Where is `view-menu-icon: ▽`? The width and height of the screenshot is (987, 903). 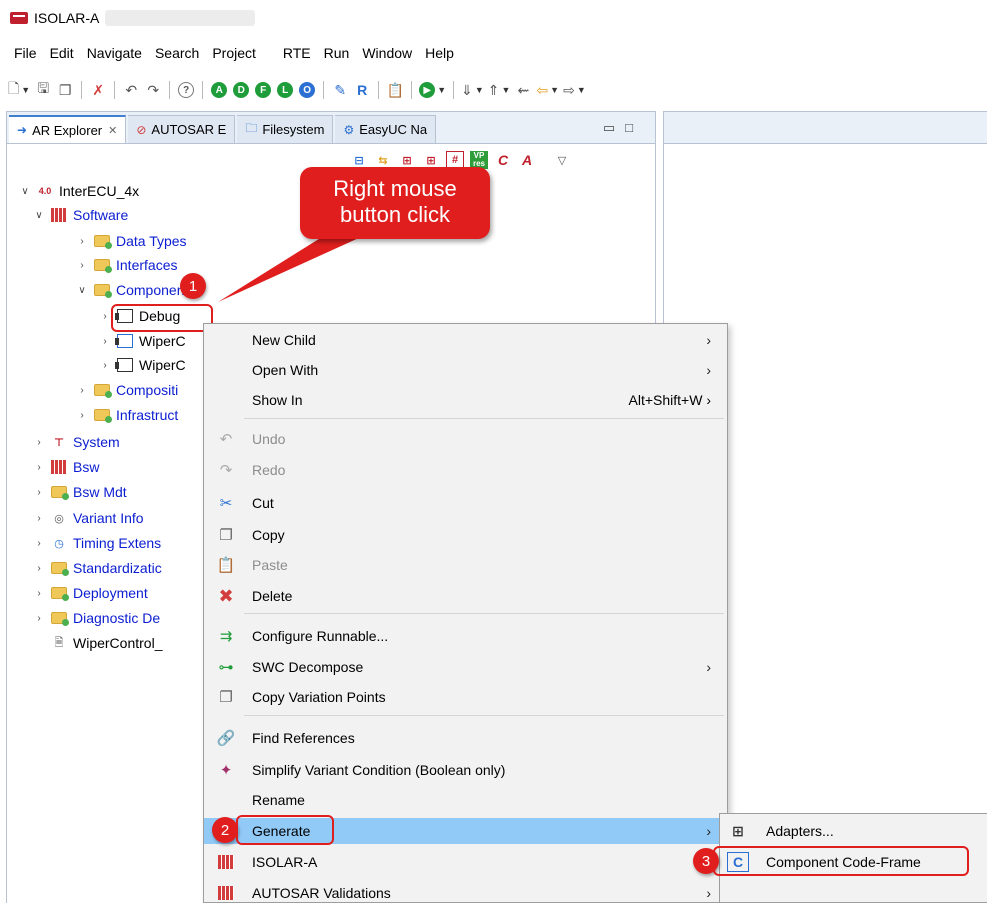
view-menu-icon: ▽ is located at coordinates (562, 160).